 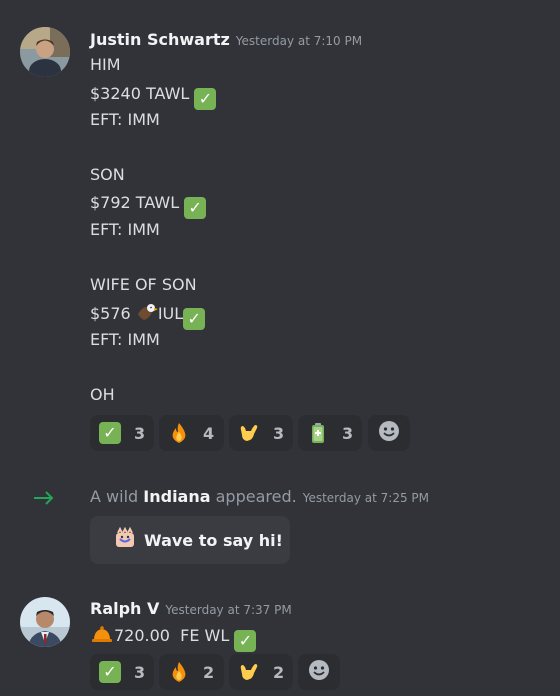 I want to click on reaction-count: 4, so click(x=209, y=433).